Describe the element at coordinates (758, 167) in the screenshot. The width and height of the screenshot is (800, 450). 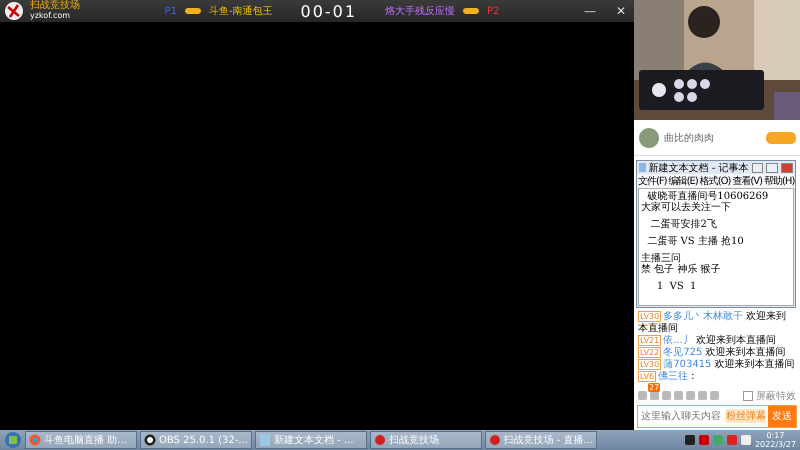
I see `minimize-button` at that location.